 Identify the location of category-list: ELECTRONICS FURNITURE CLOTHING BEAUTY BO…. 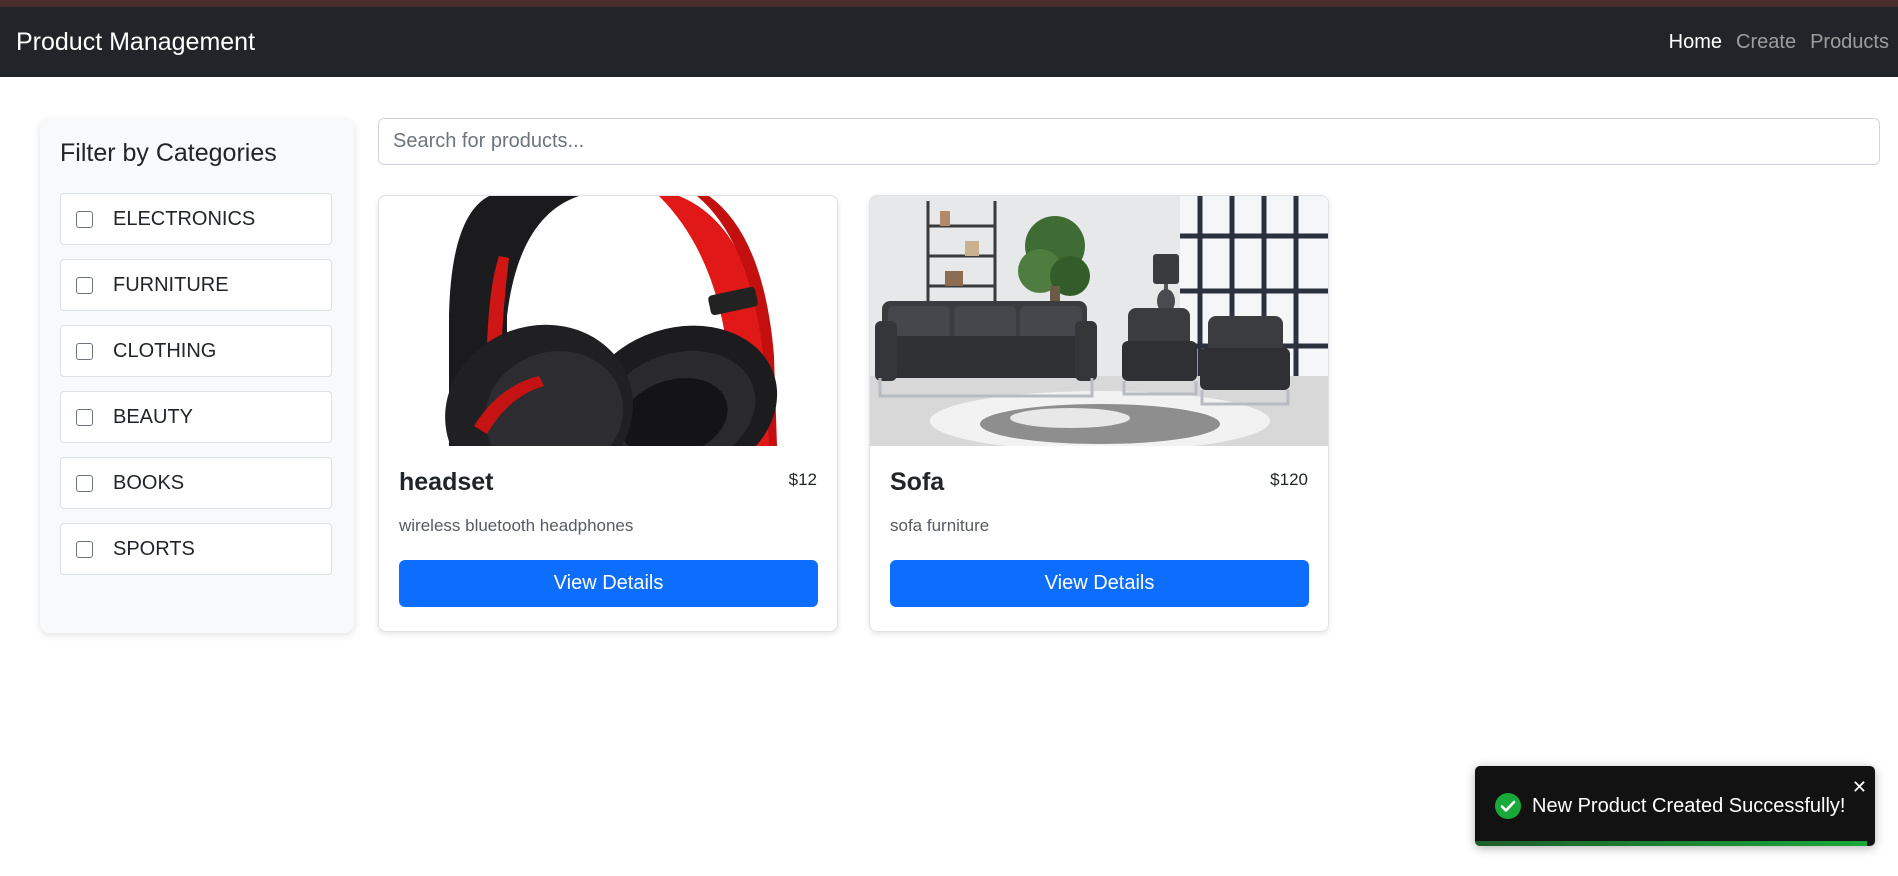
(196, 391).